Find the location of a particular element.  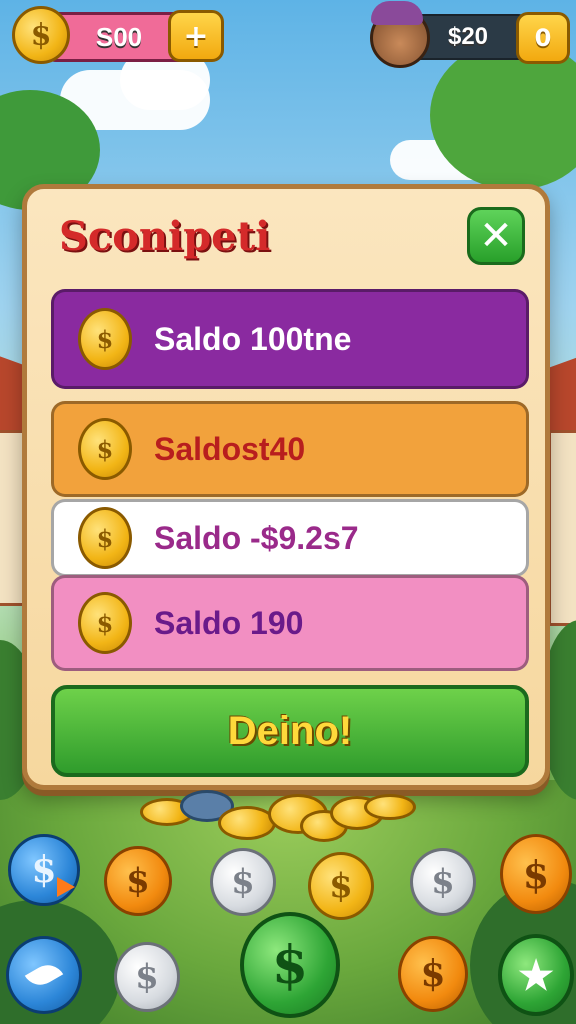

balance-option-label: Saldo 100tne is located at coordinates (253, 338).